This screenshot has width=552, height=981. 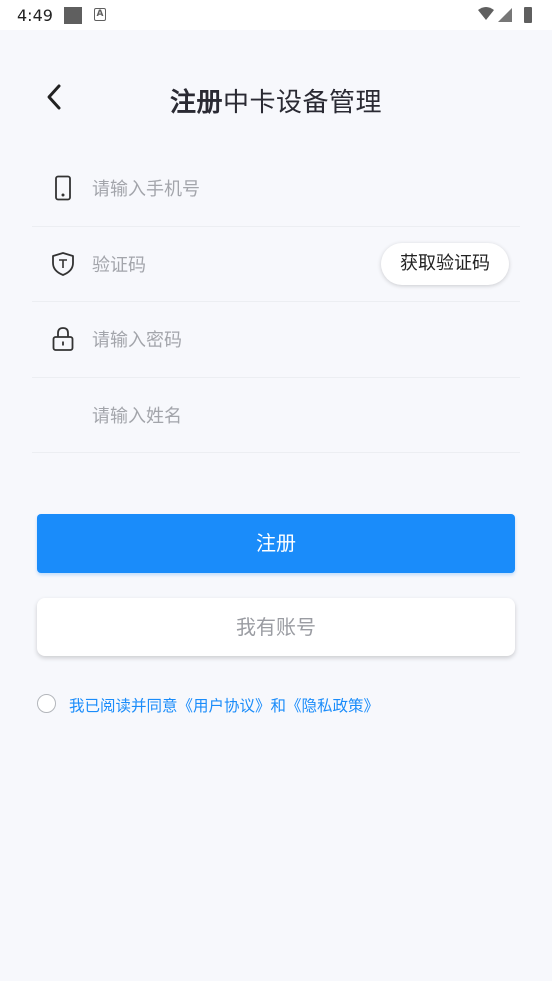 I want to click on signal-icon, so click(x=505, y=15).